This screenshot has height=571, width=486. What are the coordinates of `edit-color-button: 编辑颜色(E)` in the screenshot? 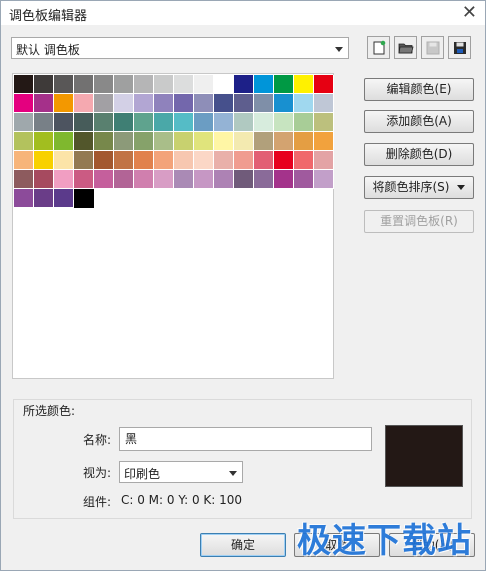 It's located at (419, 89).